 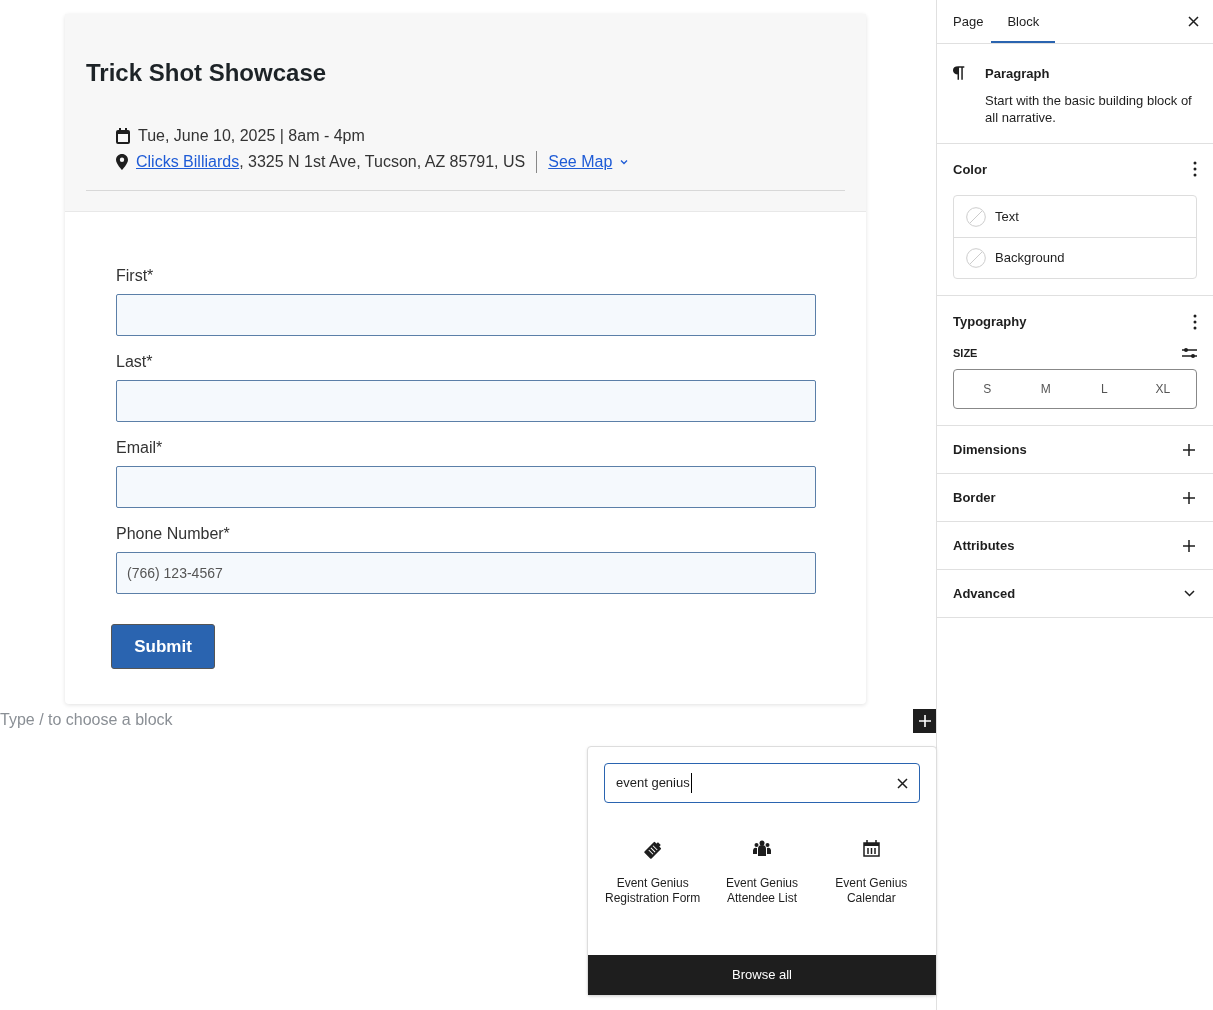 What do you see at coordinates (990, 322) in the screenshot?
I see `typography-section-title: Typography` at bounding box center [990, 322].